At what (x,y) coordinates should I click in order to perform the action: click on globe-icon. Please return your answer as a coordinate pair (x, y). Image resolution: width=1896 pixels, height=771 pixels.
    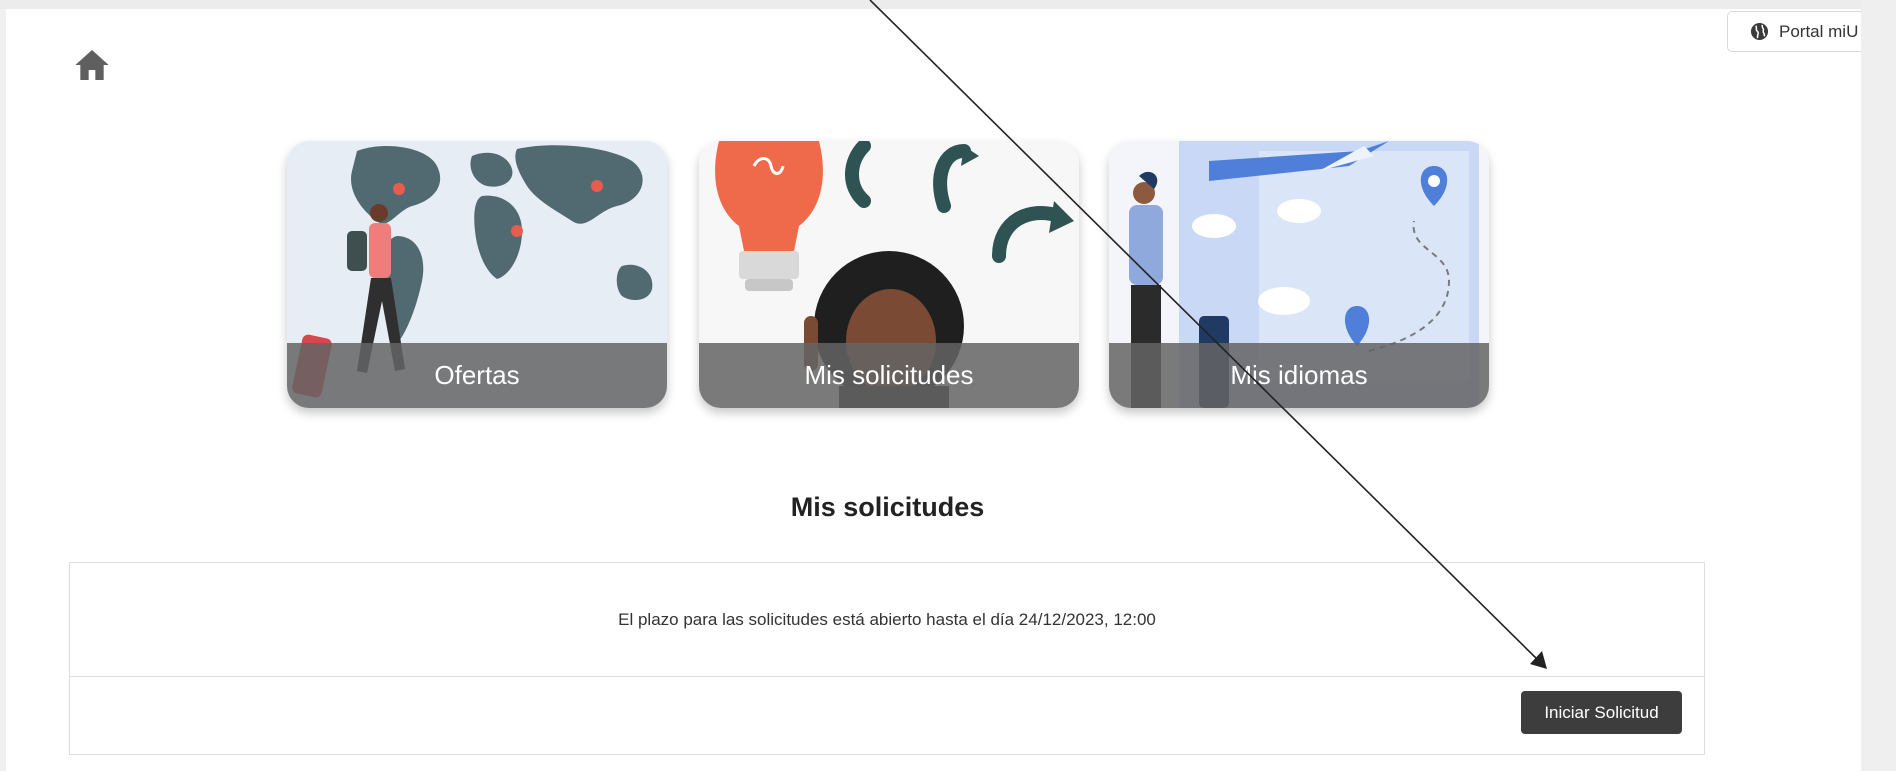
    Looking at the image, I should click on (1759, 31).